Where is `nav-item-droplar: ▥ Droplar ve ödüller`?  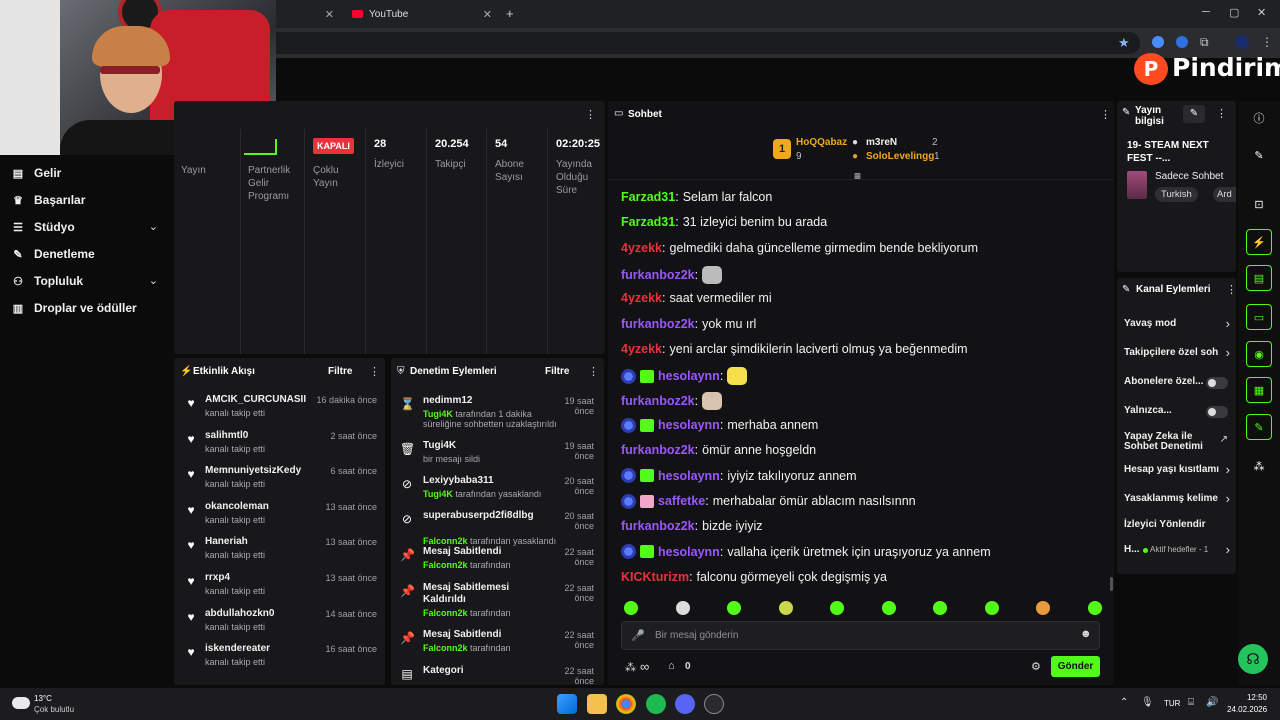 nav-item-droplar: ▥ Droplar ve ödüller is located at coordinates (74, 308).